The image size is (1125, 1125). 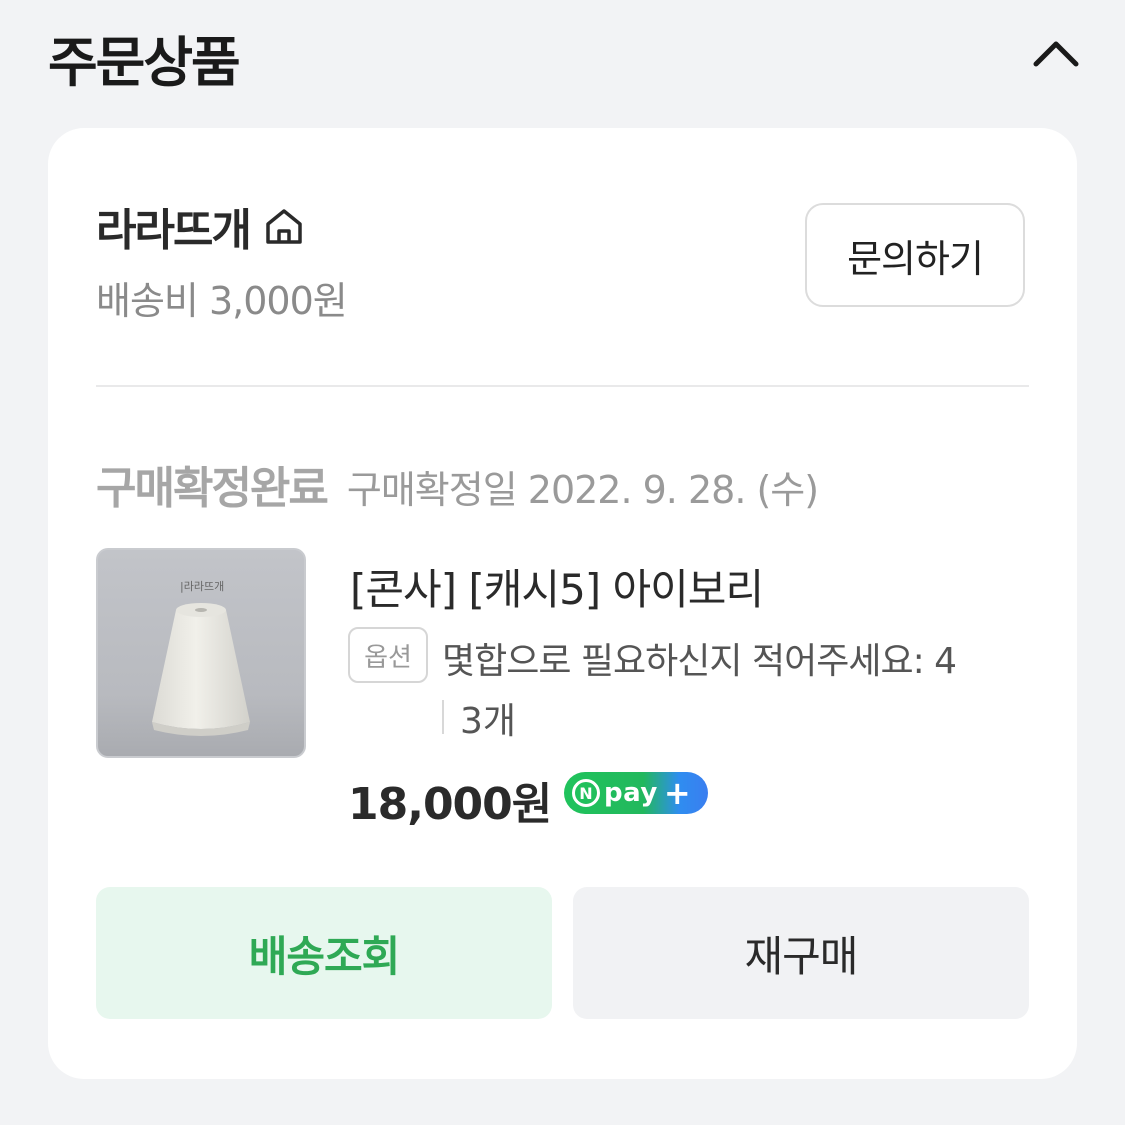 What do you see at coordinates (562, 386) in the screenshot?
I see `divider` at bounding box center [562, 386].